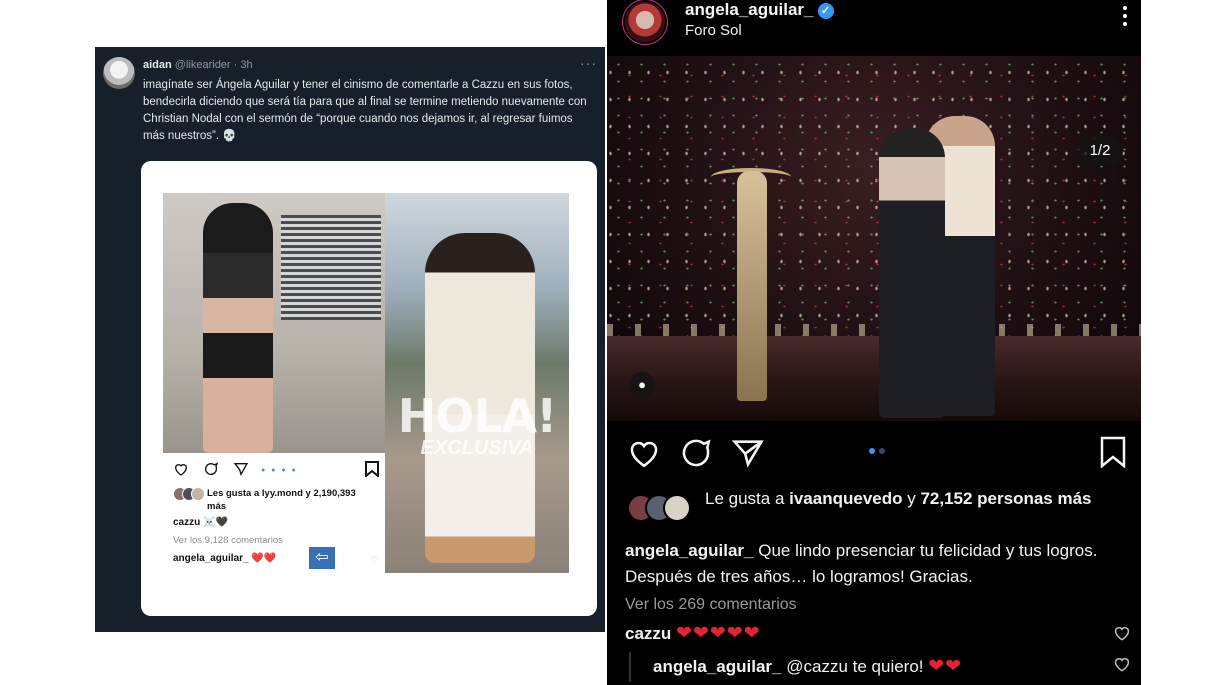  What do you see at coordinates (274, 323) in the screenshot?
I see `embedded-photo-left` at bounding box center [274, 323].